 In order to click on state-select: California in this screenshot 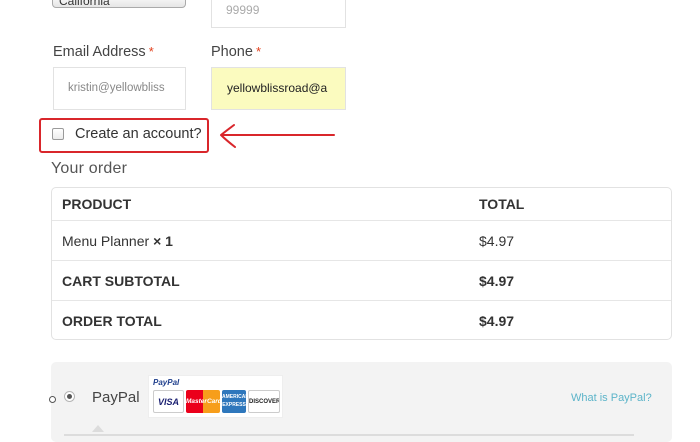, I will do `click(119, 4)`.